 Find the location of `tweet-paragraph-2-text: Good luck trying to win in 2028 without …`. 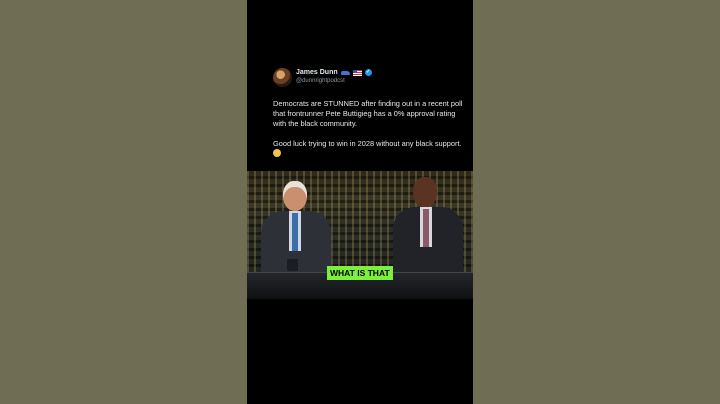

tweet-paragraph-2-text: Good luck trying to win in 2028 without … is located at coordinates (367, 143).